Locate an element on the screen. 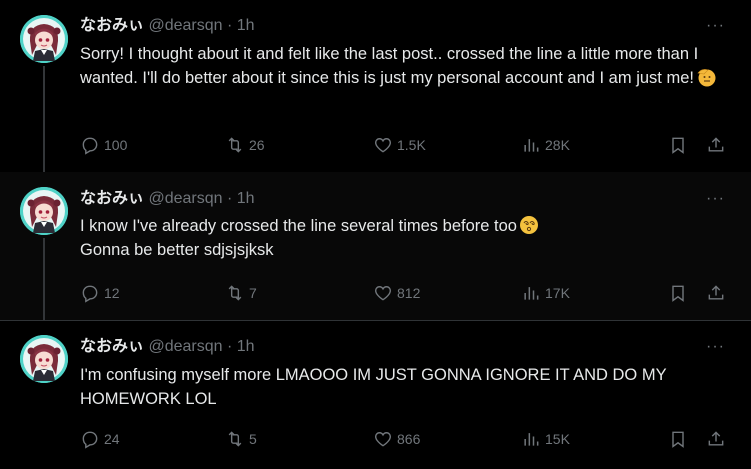 This screenshot has width=751, height=469. views-button: 28K is located at coordinates (545, 145).